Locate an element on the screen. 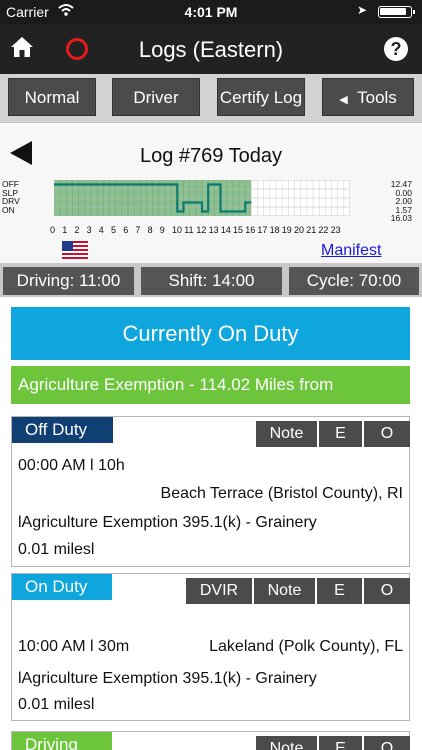 The height and width of the screenshot is (750, 422). hour-label: 17 is located at coordinates (262, 230).